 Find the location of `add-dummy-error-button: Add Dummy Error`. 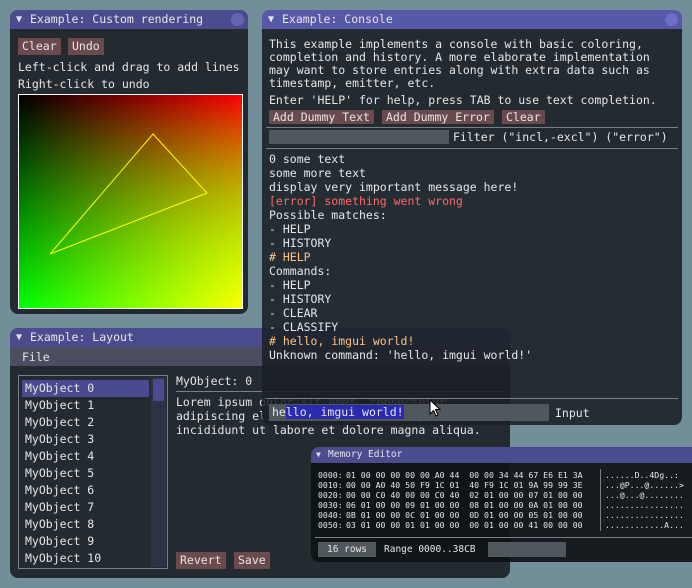

add-dummy-error-button: Add Dummy Error is located at coordinates (438, 117).